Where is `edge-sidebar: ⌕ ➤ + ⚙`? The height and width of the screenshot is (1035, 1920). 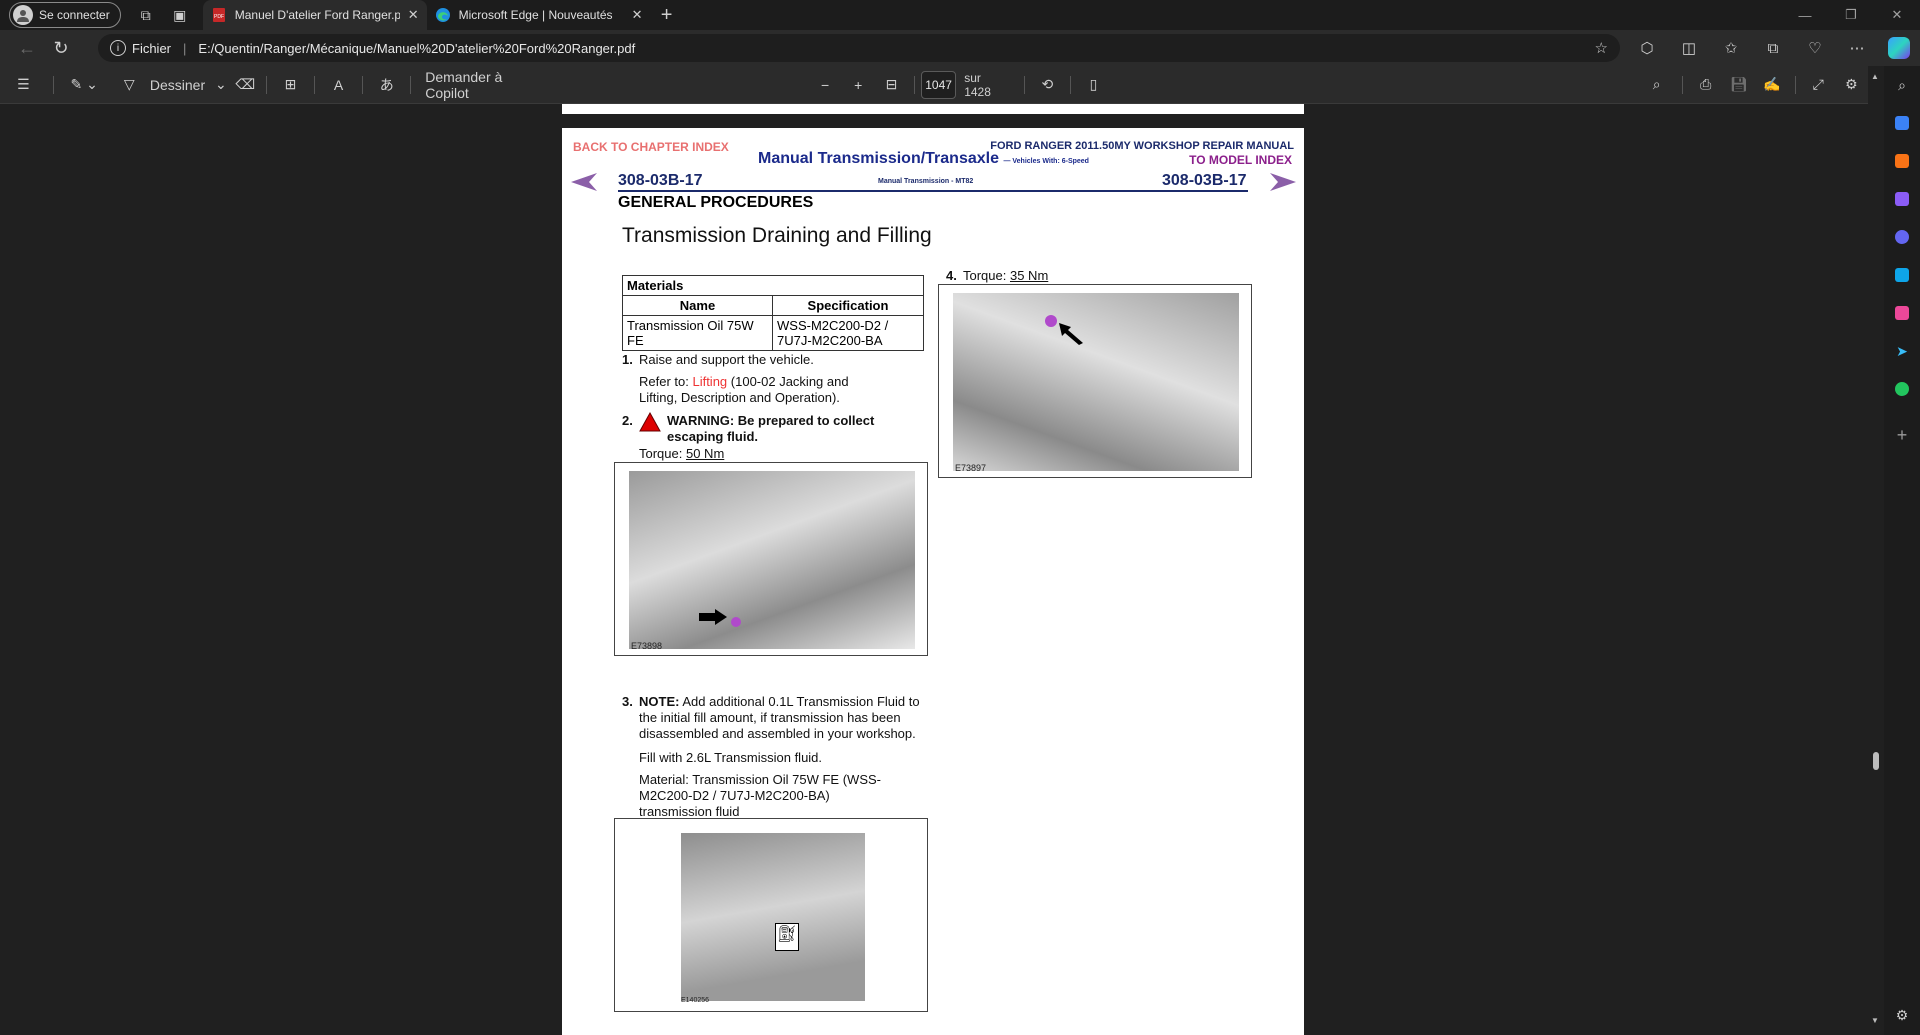 edge-sidebar: ⌕ ➤ + ⚙ is located at coordinates (1902, 550).